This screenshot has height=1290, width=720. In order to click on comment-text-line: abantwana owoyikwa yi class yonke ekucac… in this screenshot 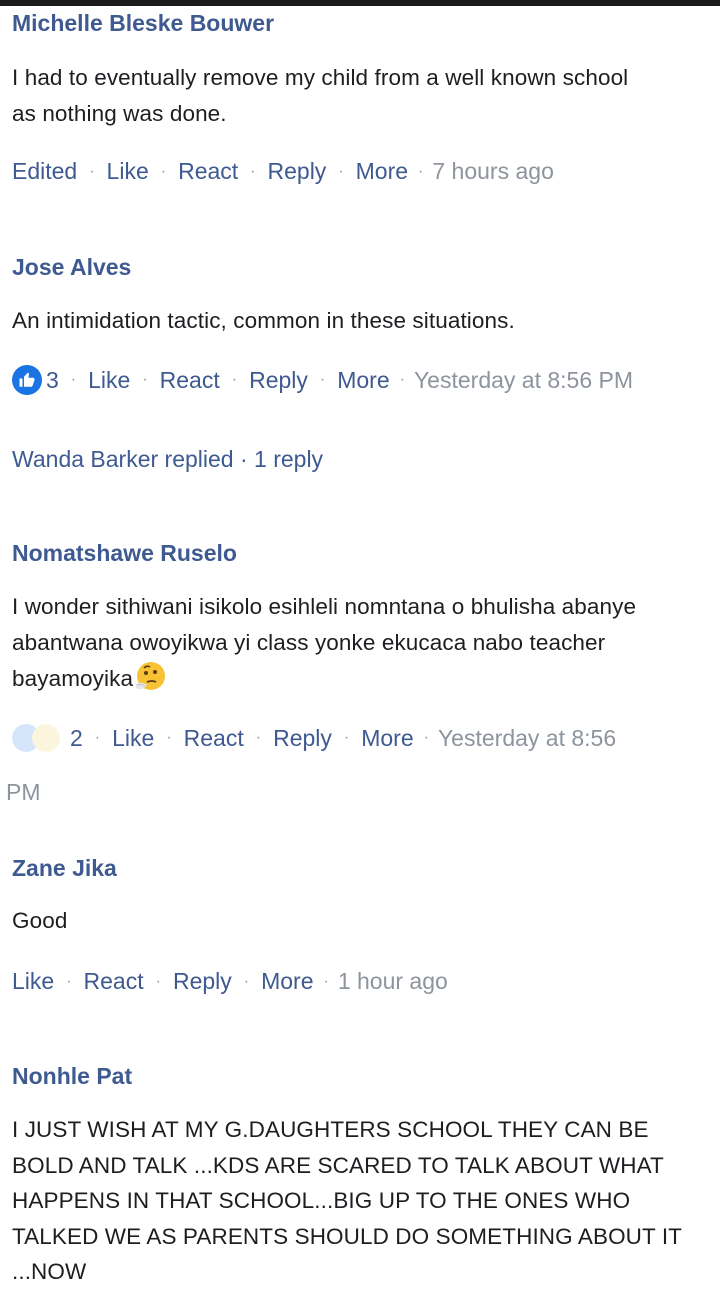, I will do `click(309, 642)`.